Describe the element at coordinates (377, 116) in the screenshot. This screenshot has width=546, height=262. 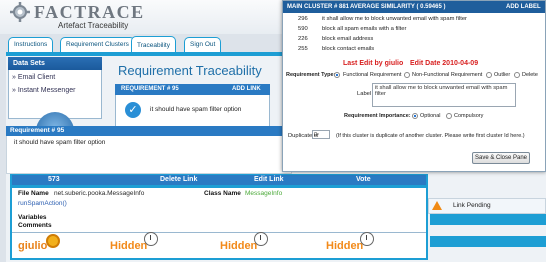
I see `importance-label: Requirement Importance:` at that location.